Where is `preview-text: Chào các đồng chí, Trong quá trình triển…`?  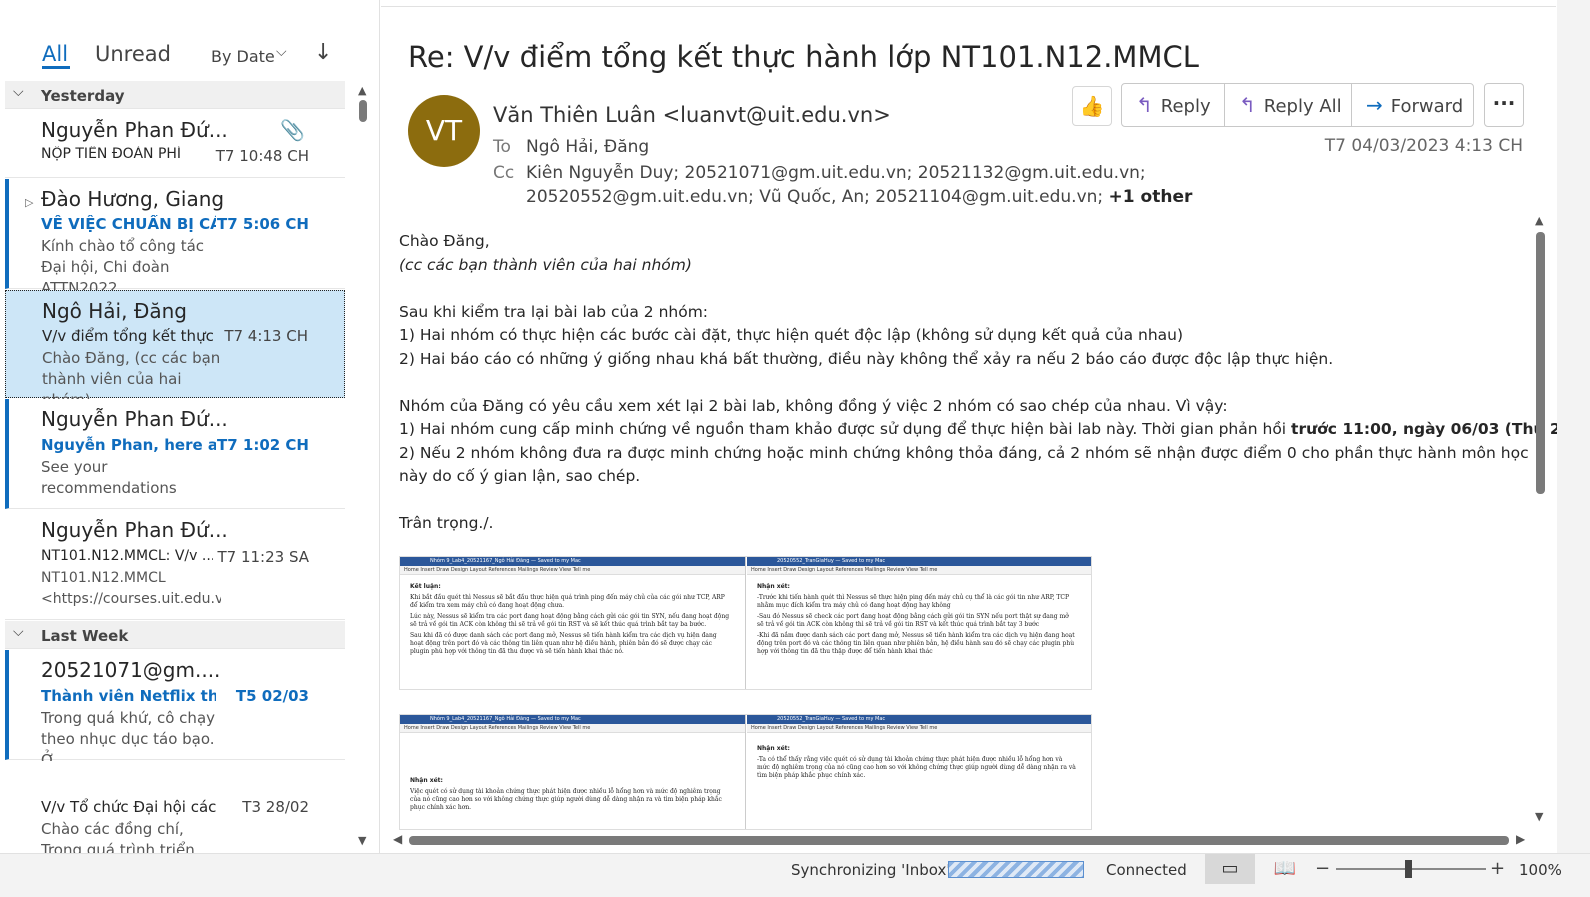 preview-text: Chào các đồng chí, Trong quá trình triển… is located at coordinates (118, 836).